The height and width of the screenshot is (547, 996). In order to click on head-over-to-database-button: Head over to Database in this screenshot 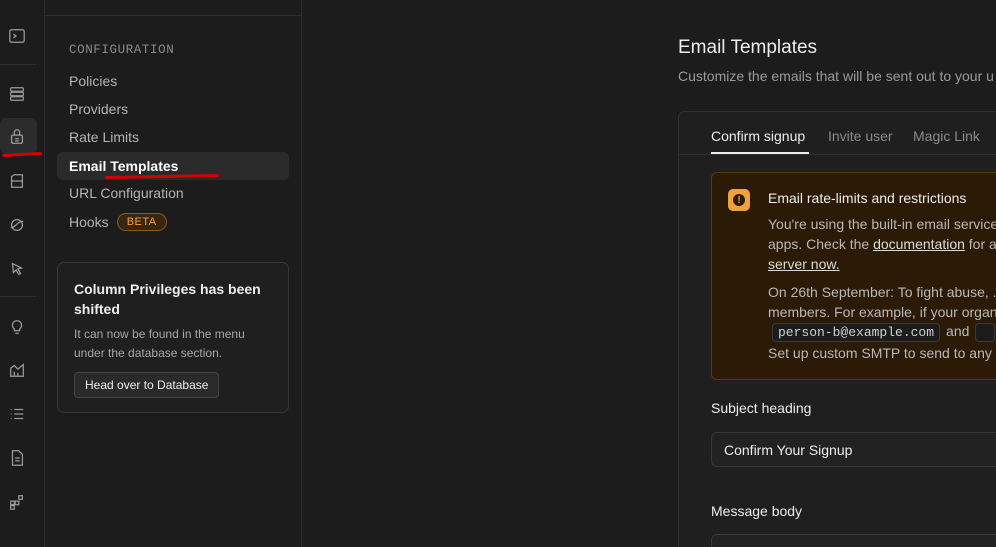, I will do `click(147, 385)`.